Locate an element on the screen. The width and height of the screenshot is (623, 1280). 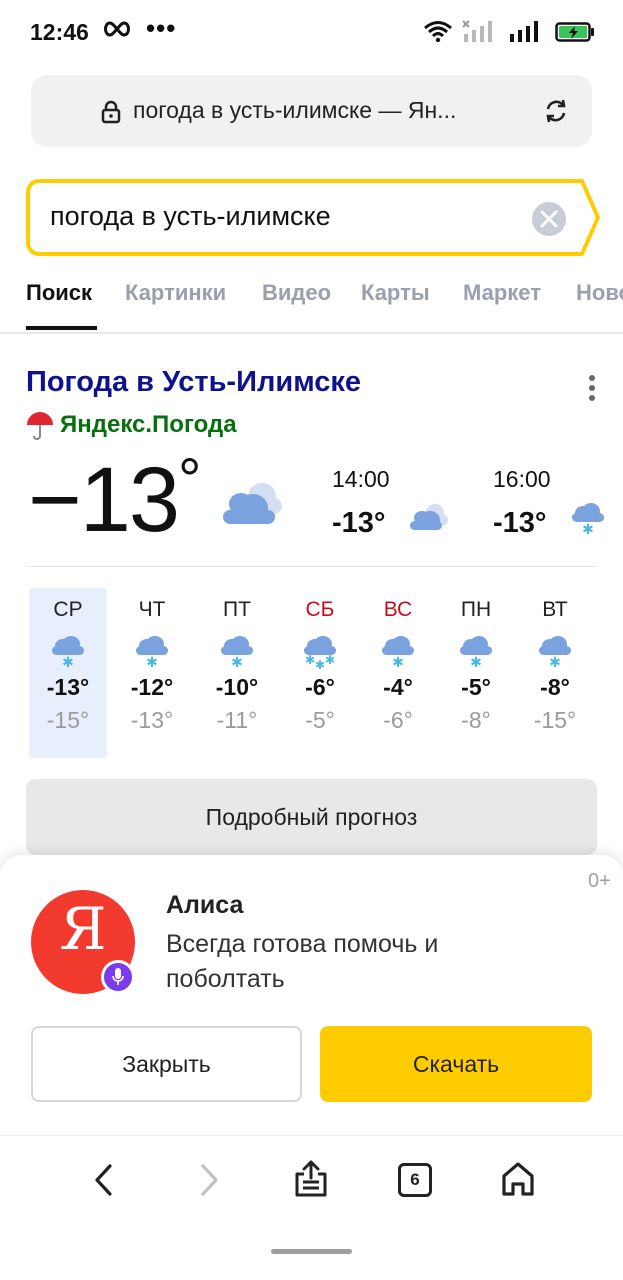
current-temp-value: −13 is located at coordinates (104, 500).